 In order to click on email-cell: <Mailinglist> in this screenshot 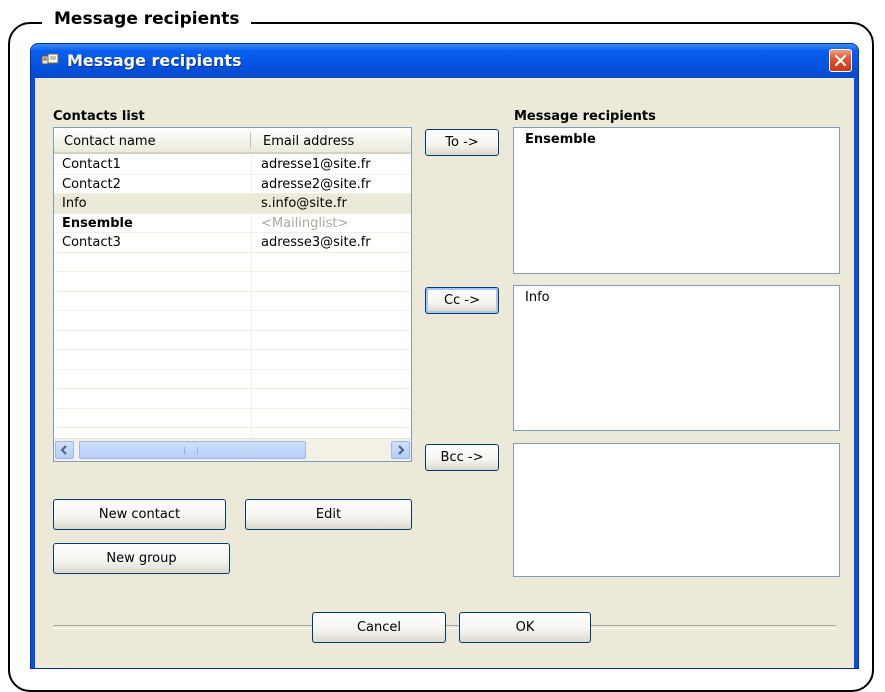, I will do `click(305, 223)`.